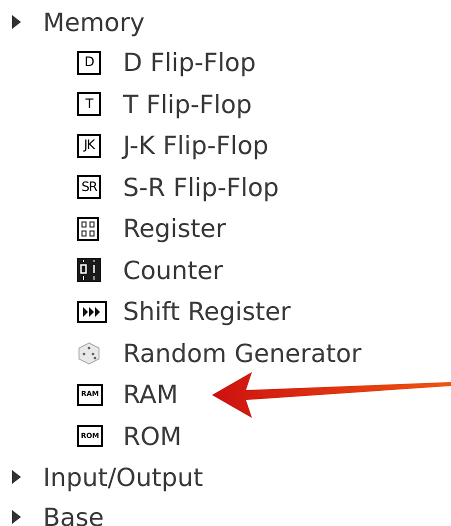  I want to click on component-label: ROM, so click(152, 436).